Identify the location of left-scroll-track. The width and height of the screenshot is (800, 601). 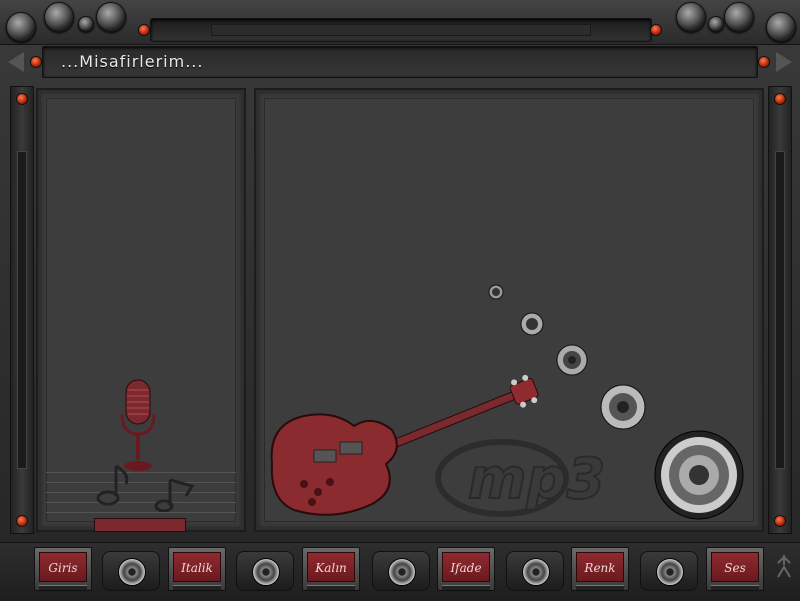
(22, 310).